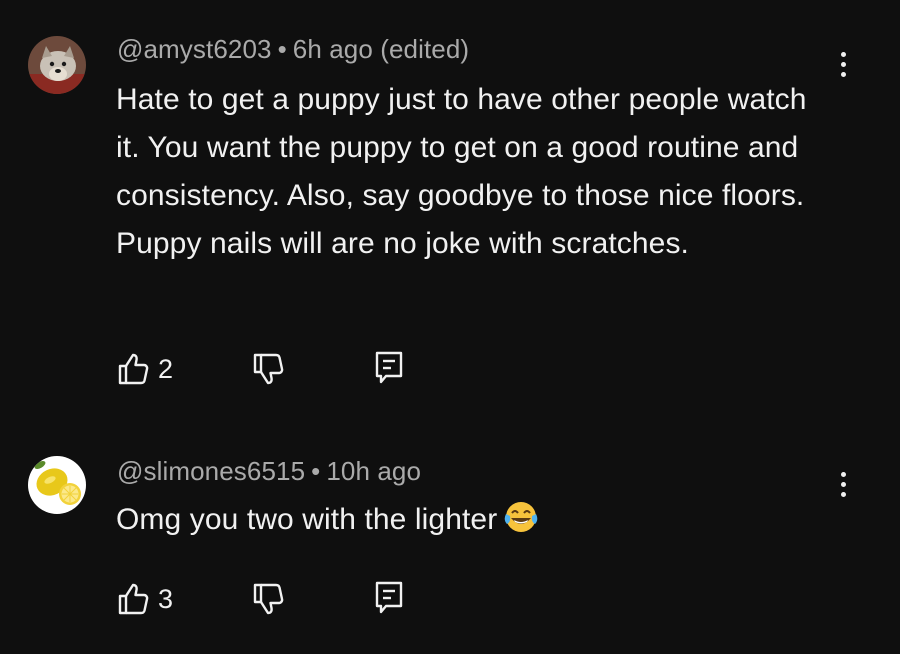  What do you see at coordinates (211, 471) in the screenshot?
I see `author-name: @slimones6515` at bounding box center [211, 471].